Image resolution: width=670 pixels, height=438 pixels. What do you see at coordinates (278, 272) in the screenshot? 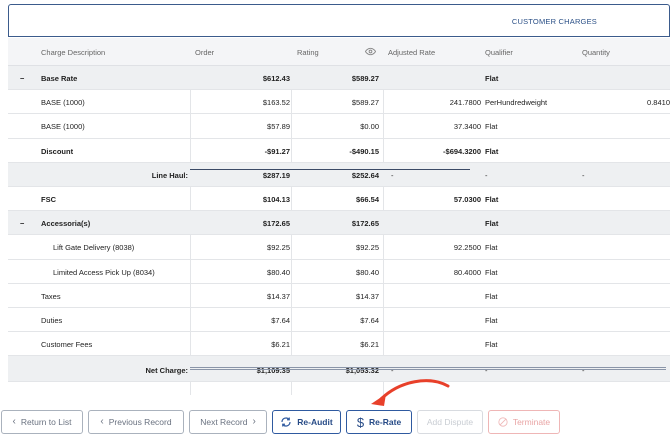
I see `order-value: $80.40` at bounding box center [278, 272].